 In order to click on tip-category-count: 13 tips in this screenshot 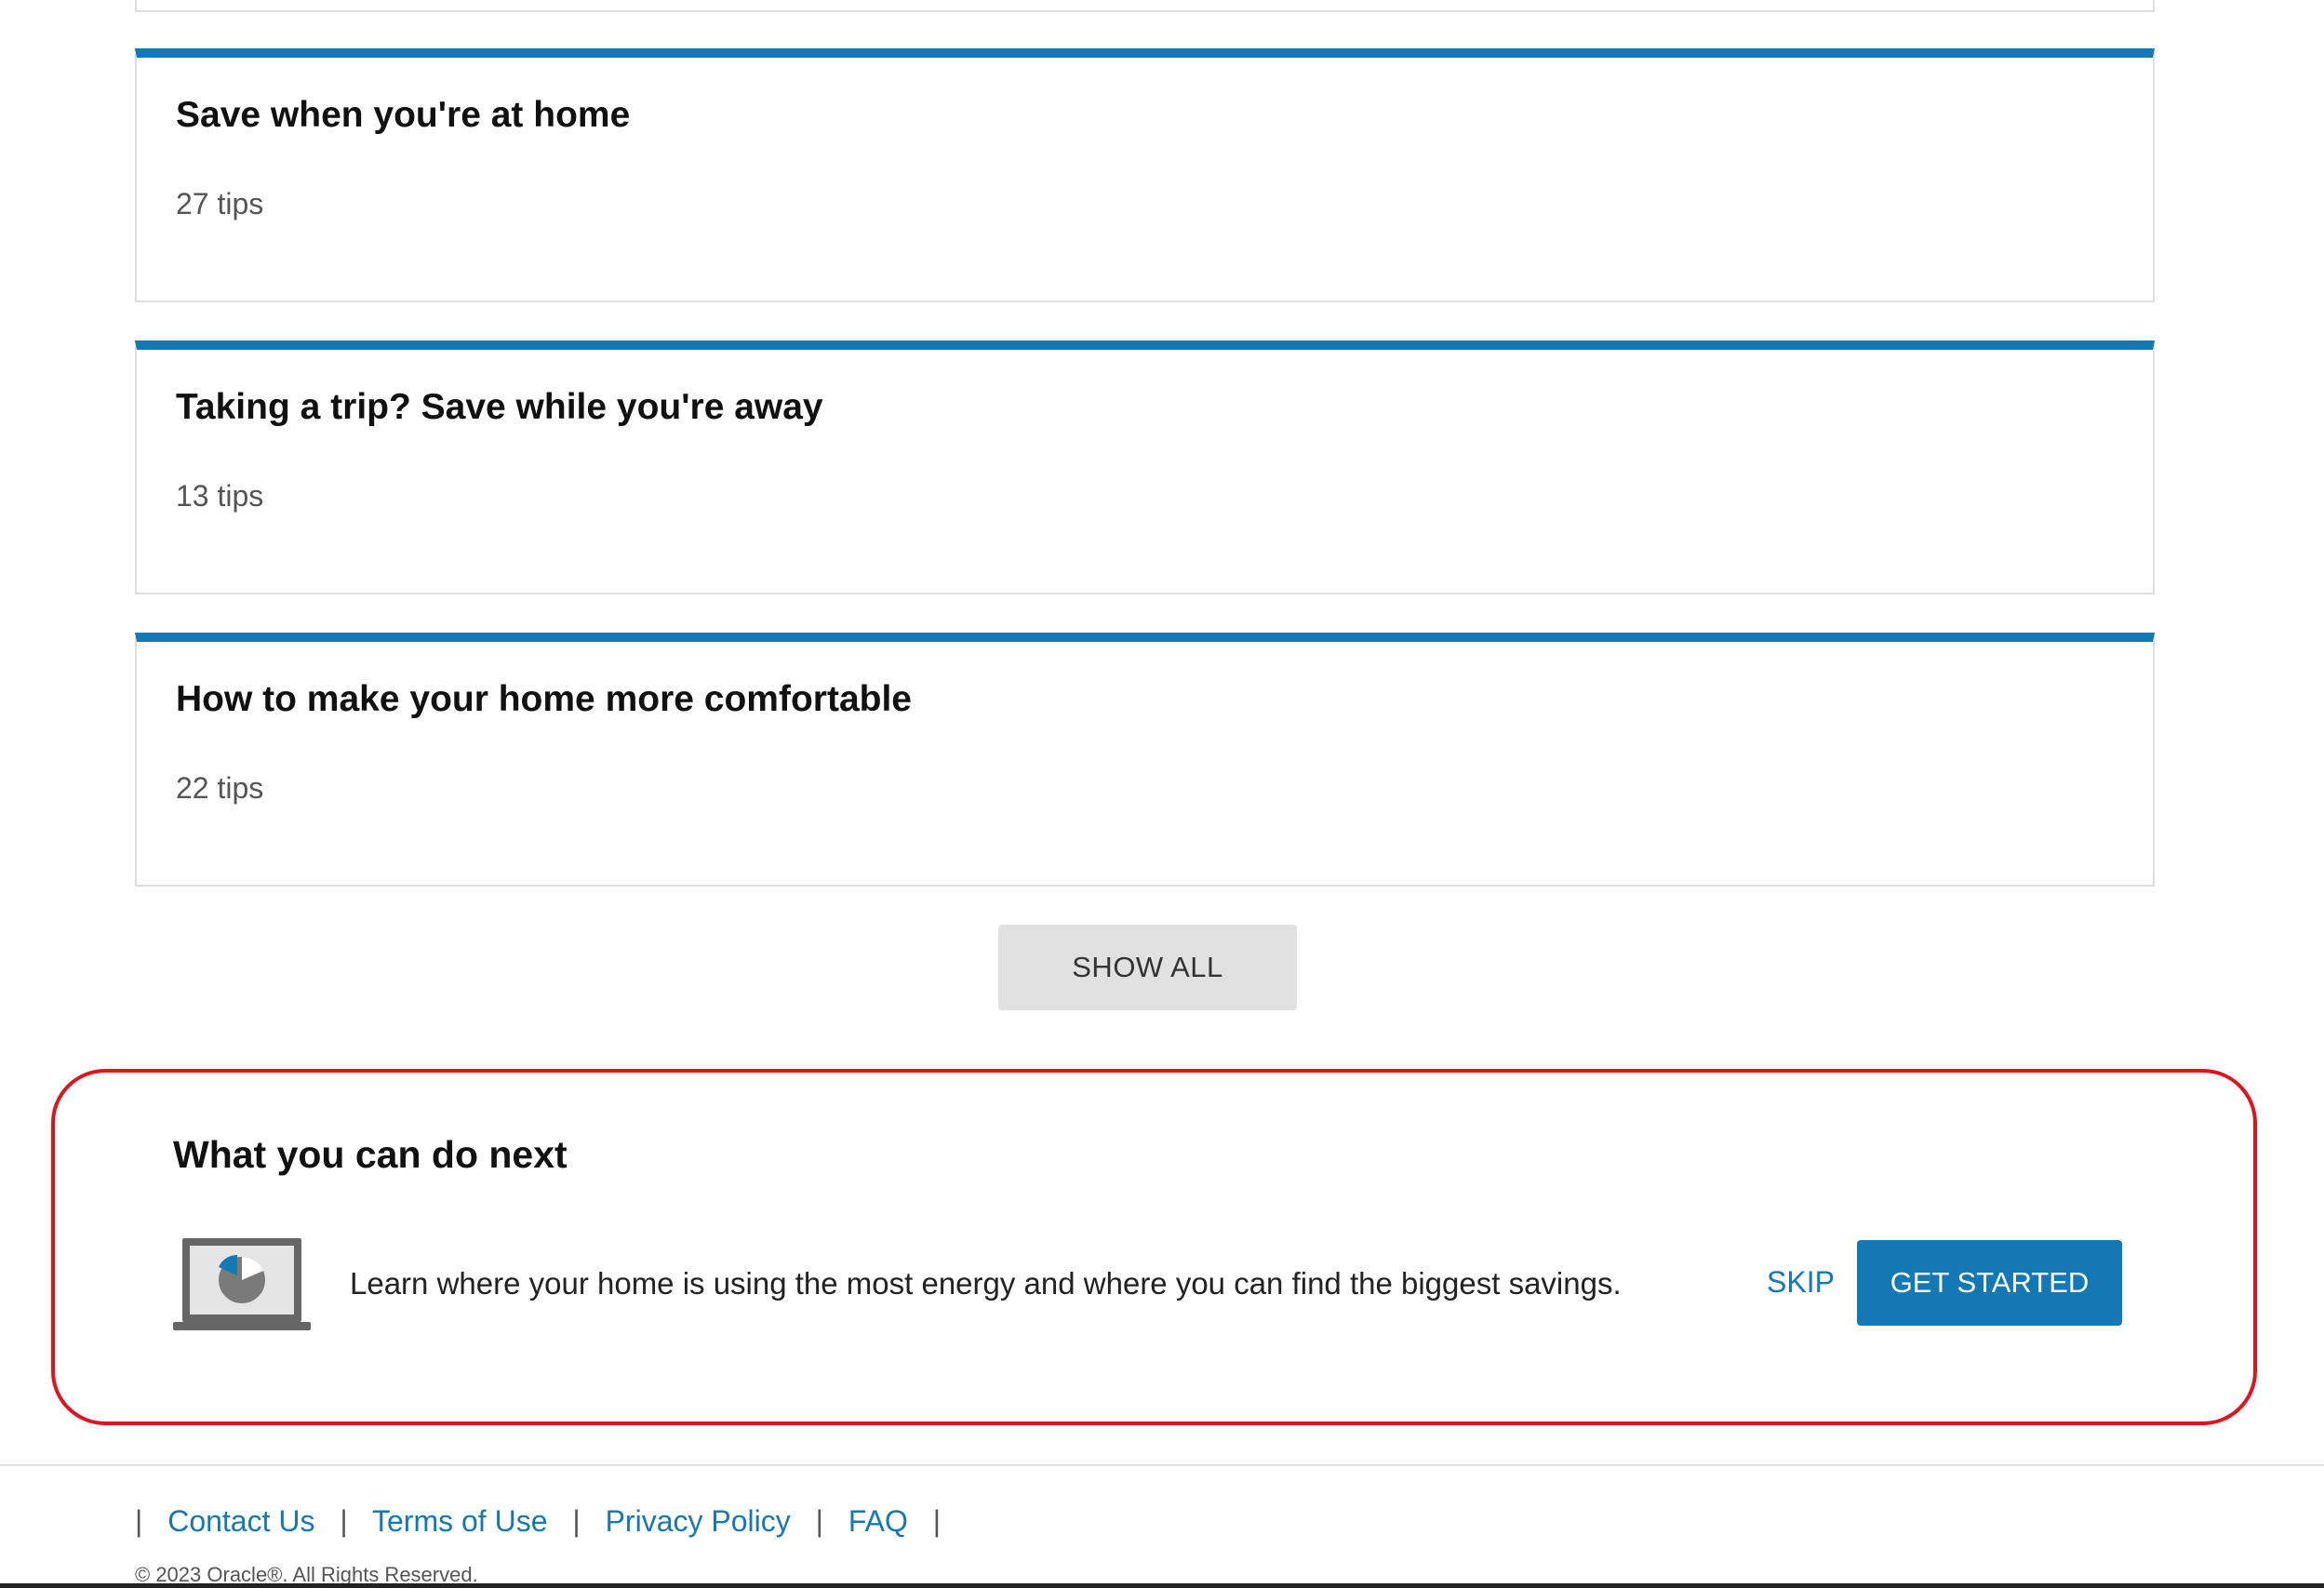, I will do `click(220, 496)`.